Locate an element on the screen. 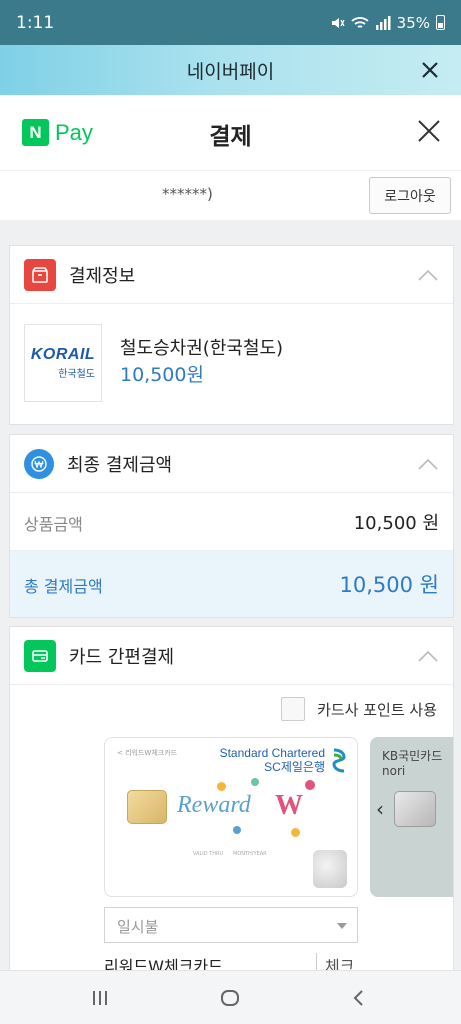 The height and width of the screenshot is (1024, 461). final-amount-header: 최종 결제금액 is located at coordinates (231, 464).